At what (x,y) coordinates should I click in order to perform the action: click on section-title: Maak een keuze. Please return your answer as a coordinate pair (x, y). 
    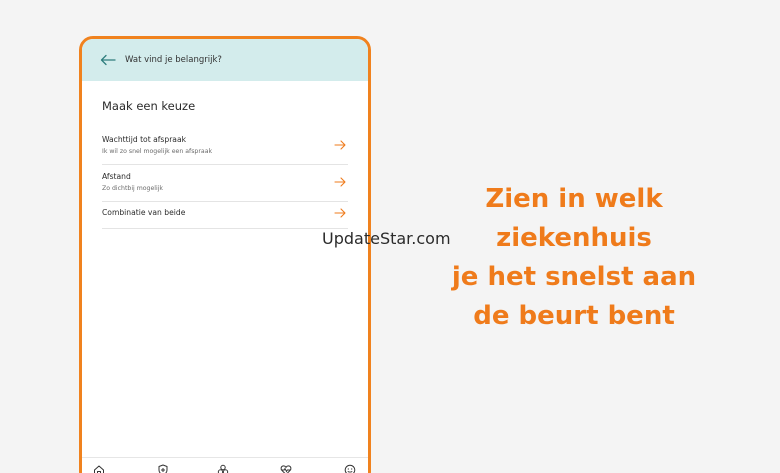
    Looking at the image, I should click on (149, 106).